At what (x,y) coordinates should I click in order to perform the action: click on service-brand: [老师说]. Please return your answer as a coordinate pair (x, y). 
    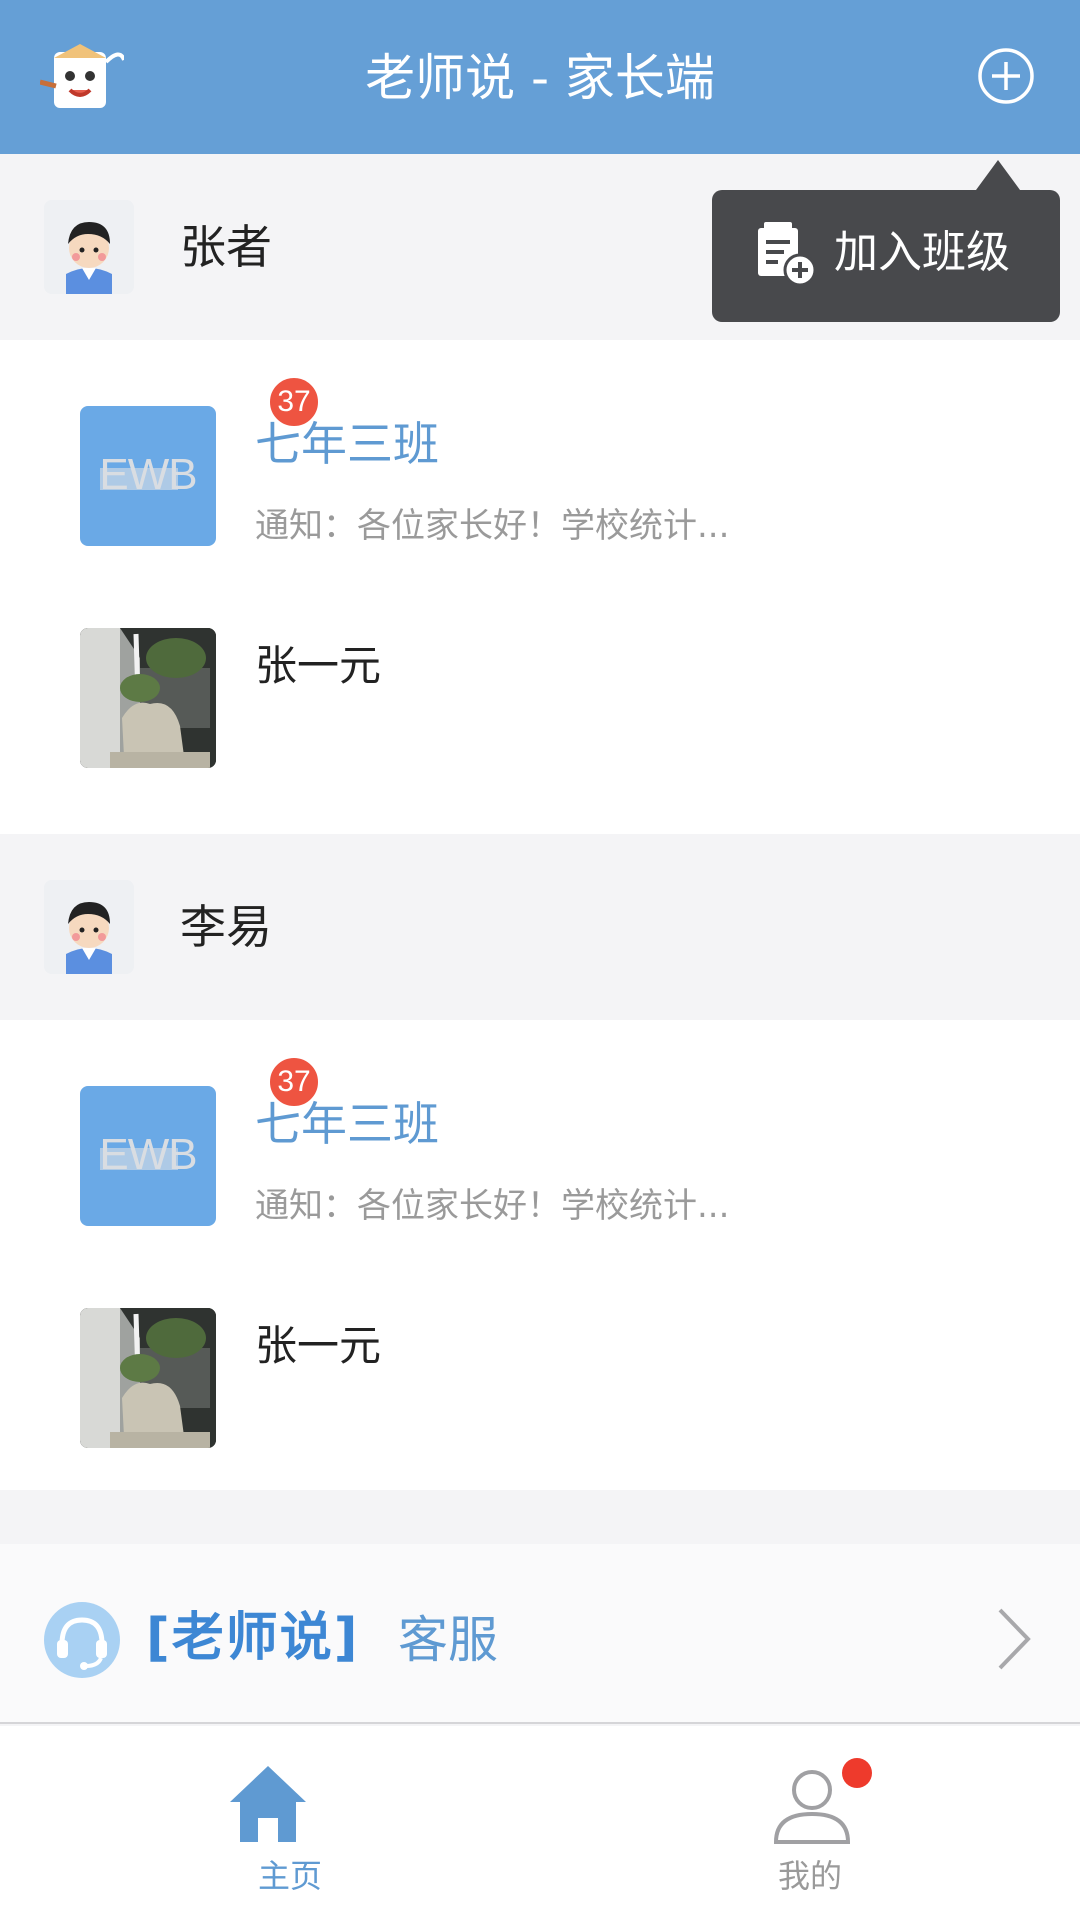
    Looking at the image, I should click on (253, 1638).